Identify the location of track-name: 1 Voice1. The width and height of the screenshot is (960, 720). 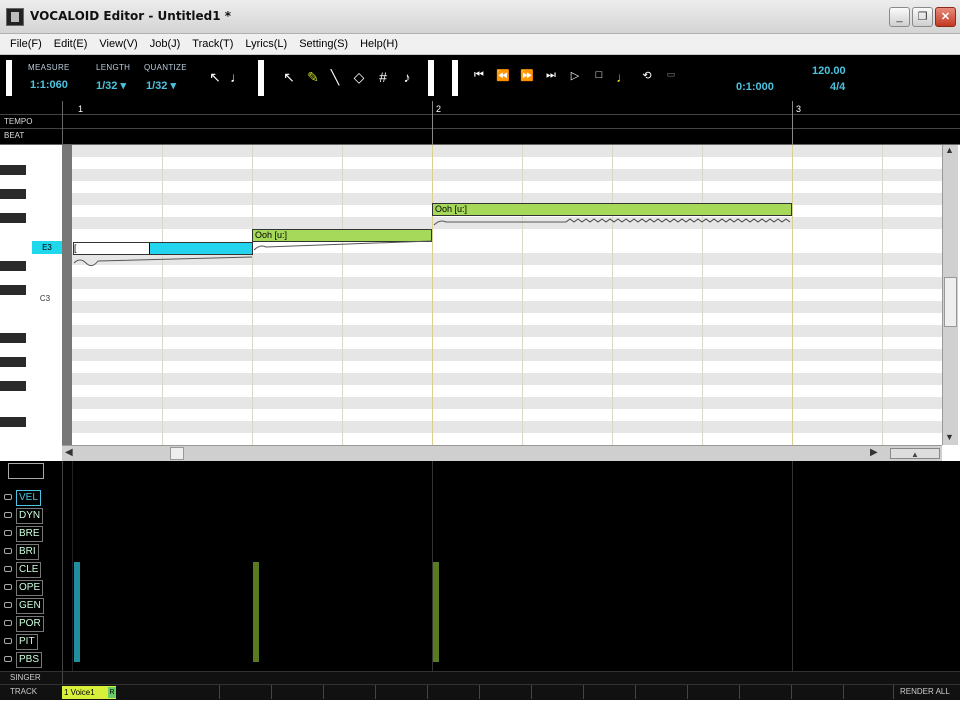
(79, 692).